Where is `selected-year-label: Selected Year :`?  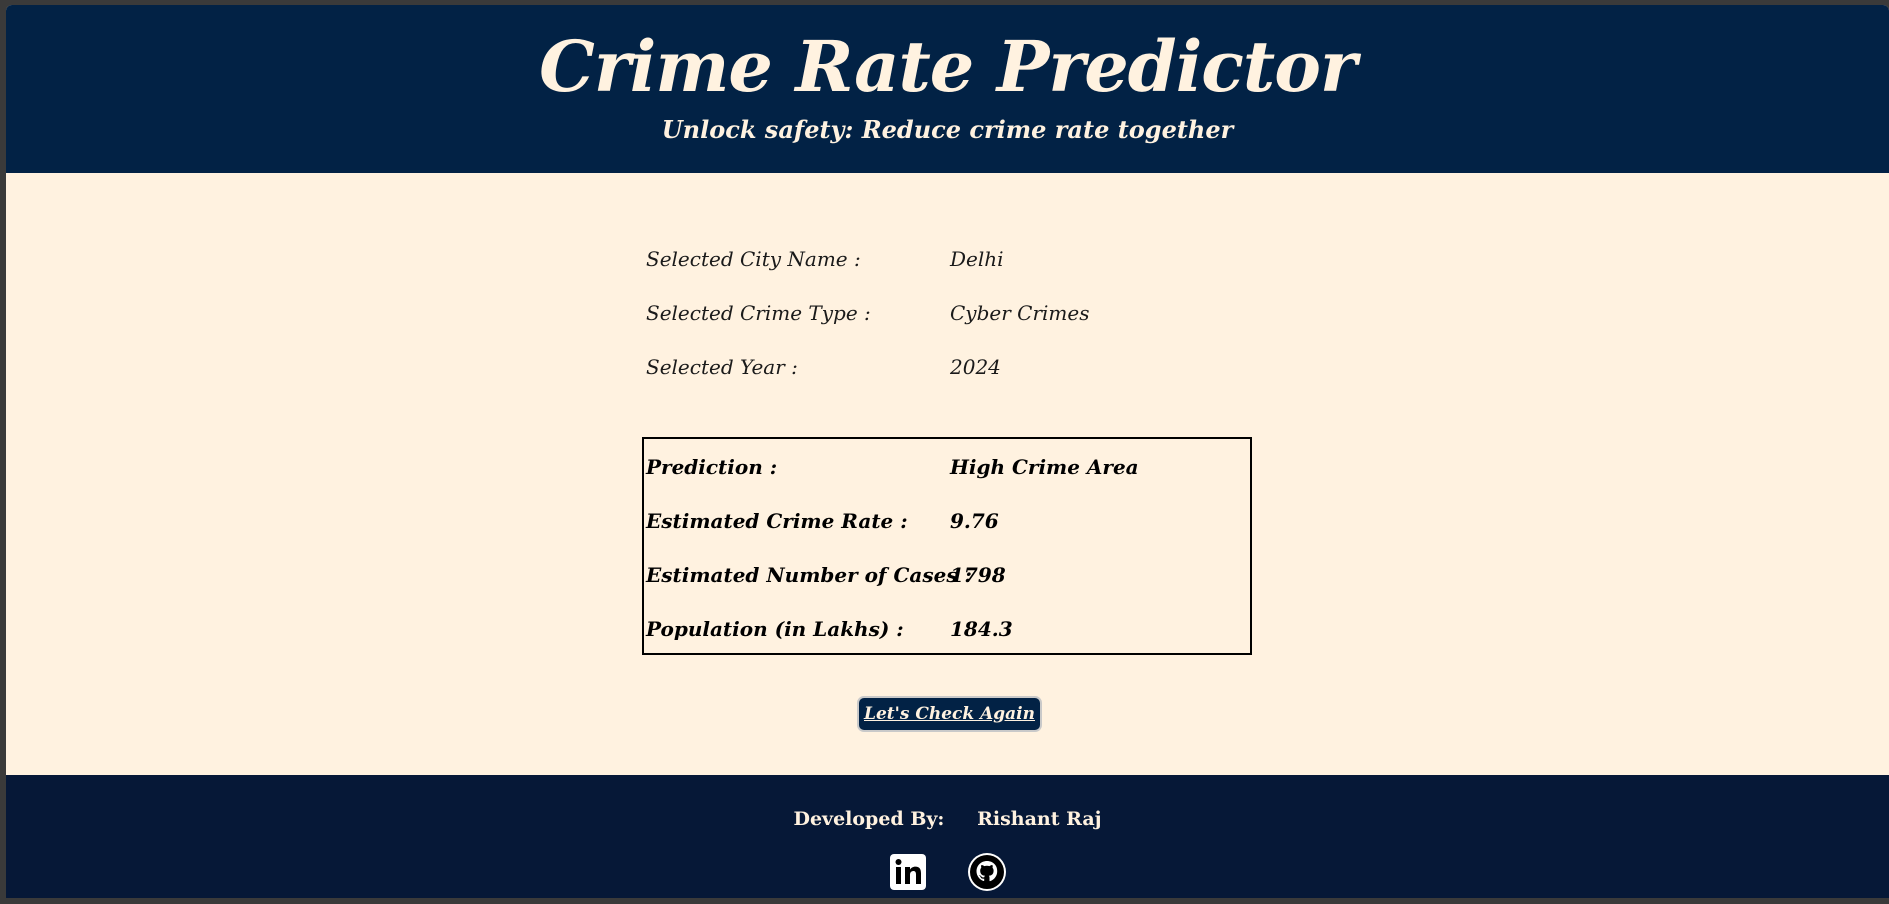
selected-year-label: Selected Year : is located at coordinates (722, 367).